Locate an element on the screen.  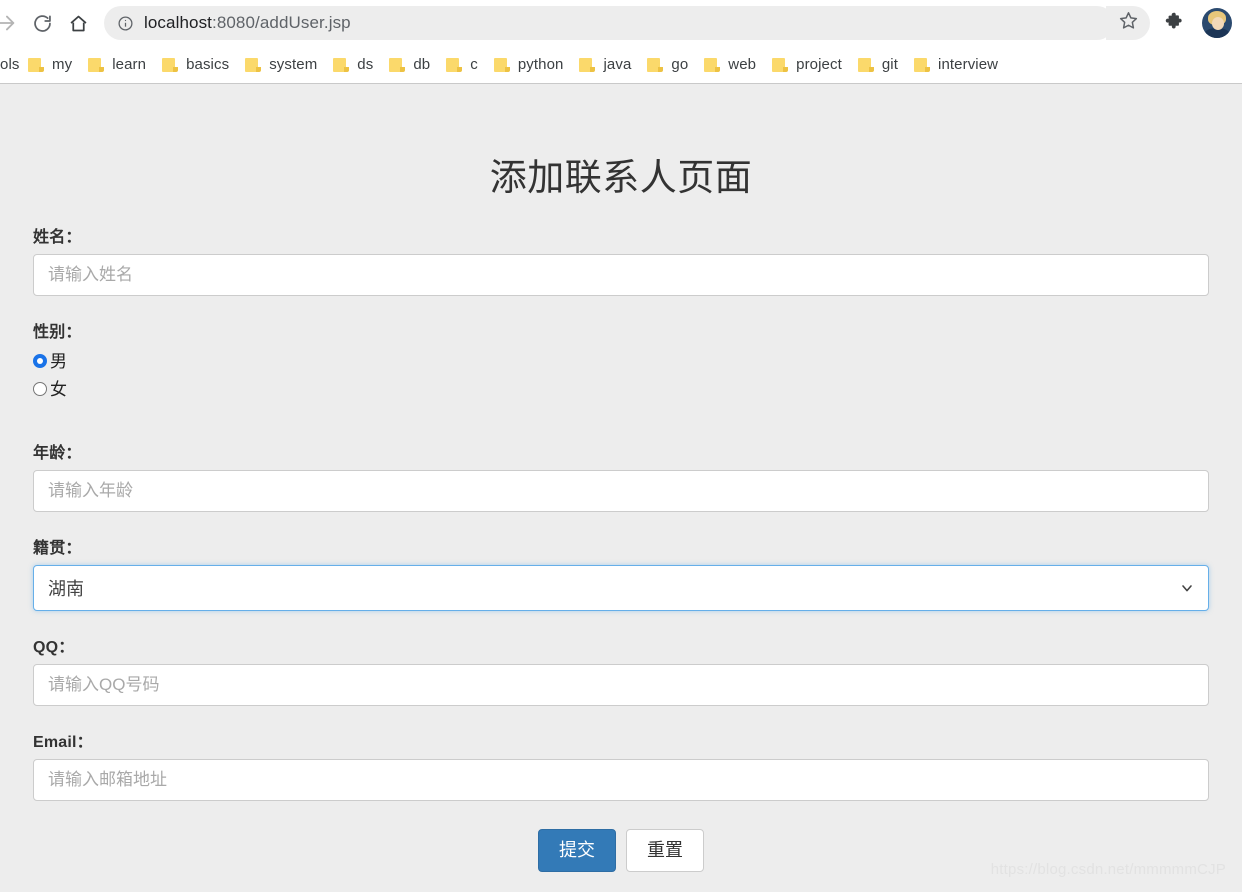
gender-option-male: 男 is located at coordinates (621, 361).